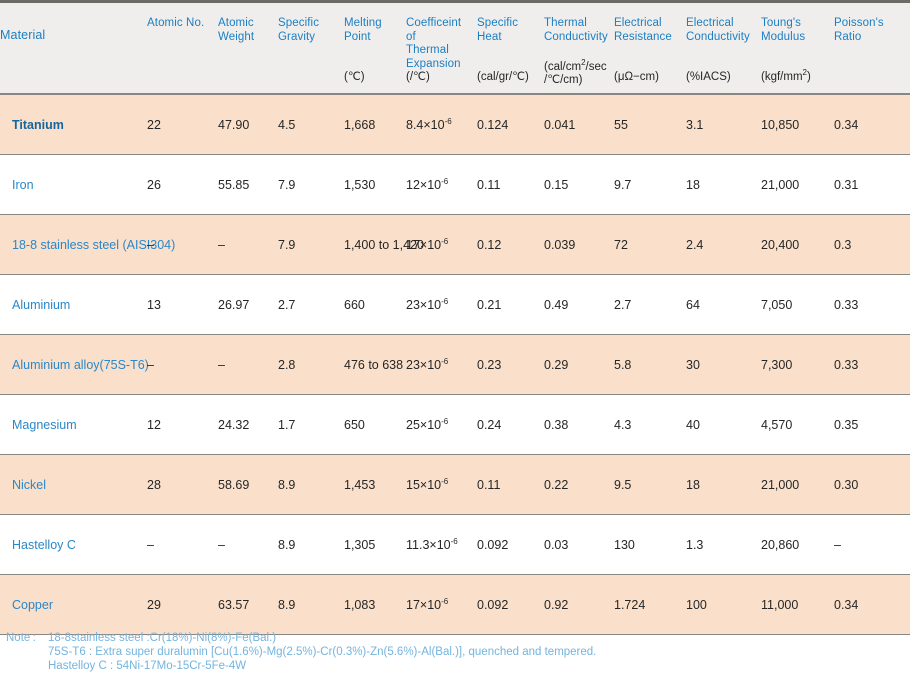 The width and height of the screenshot is (910, 692). I want to click on cell-youngs: 4,570, so click(797, 424).